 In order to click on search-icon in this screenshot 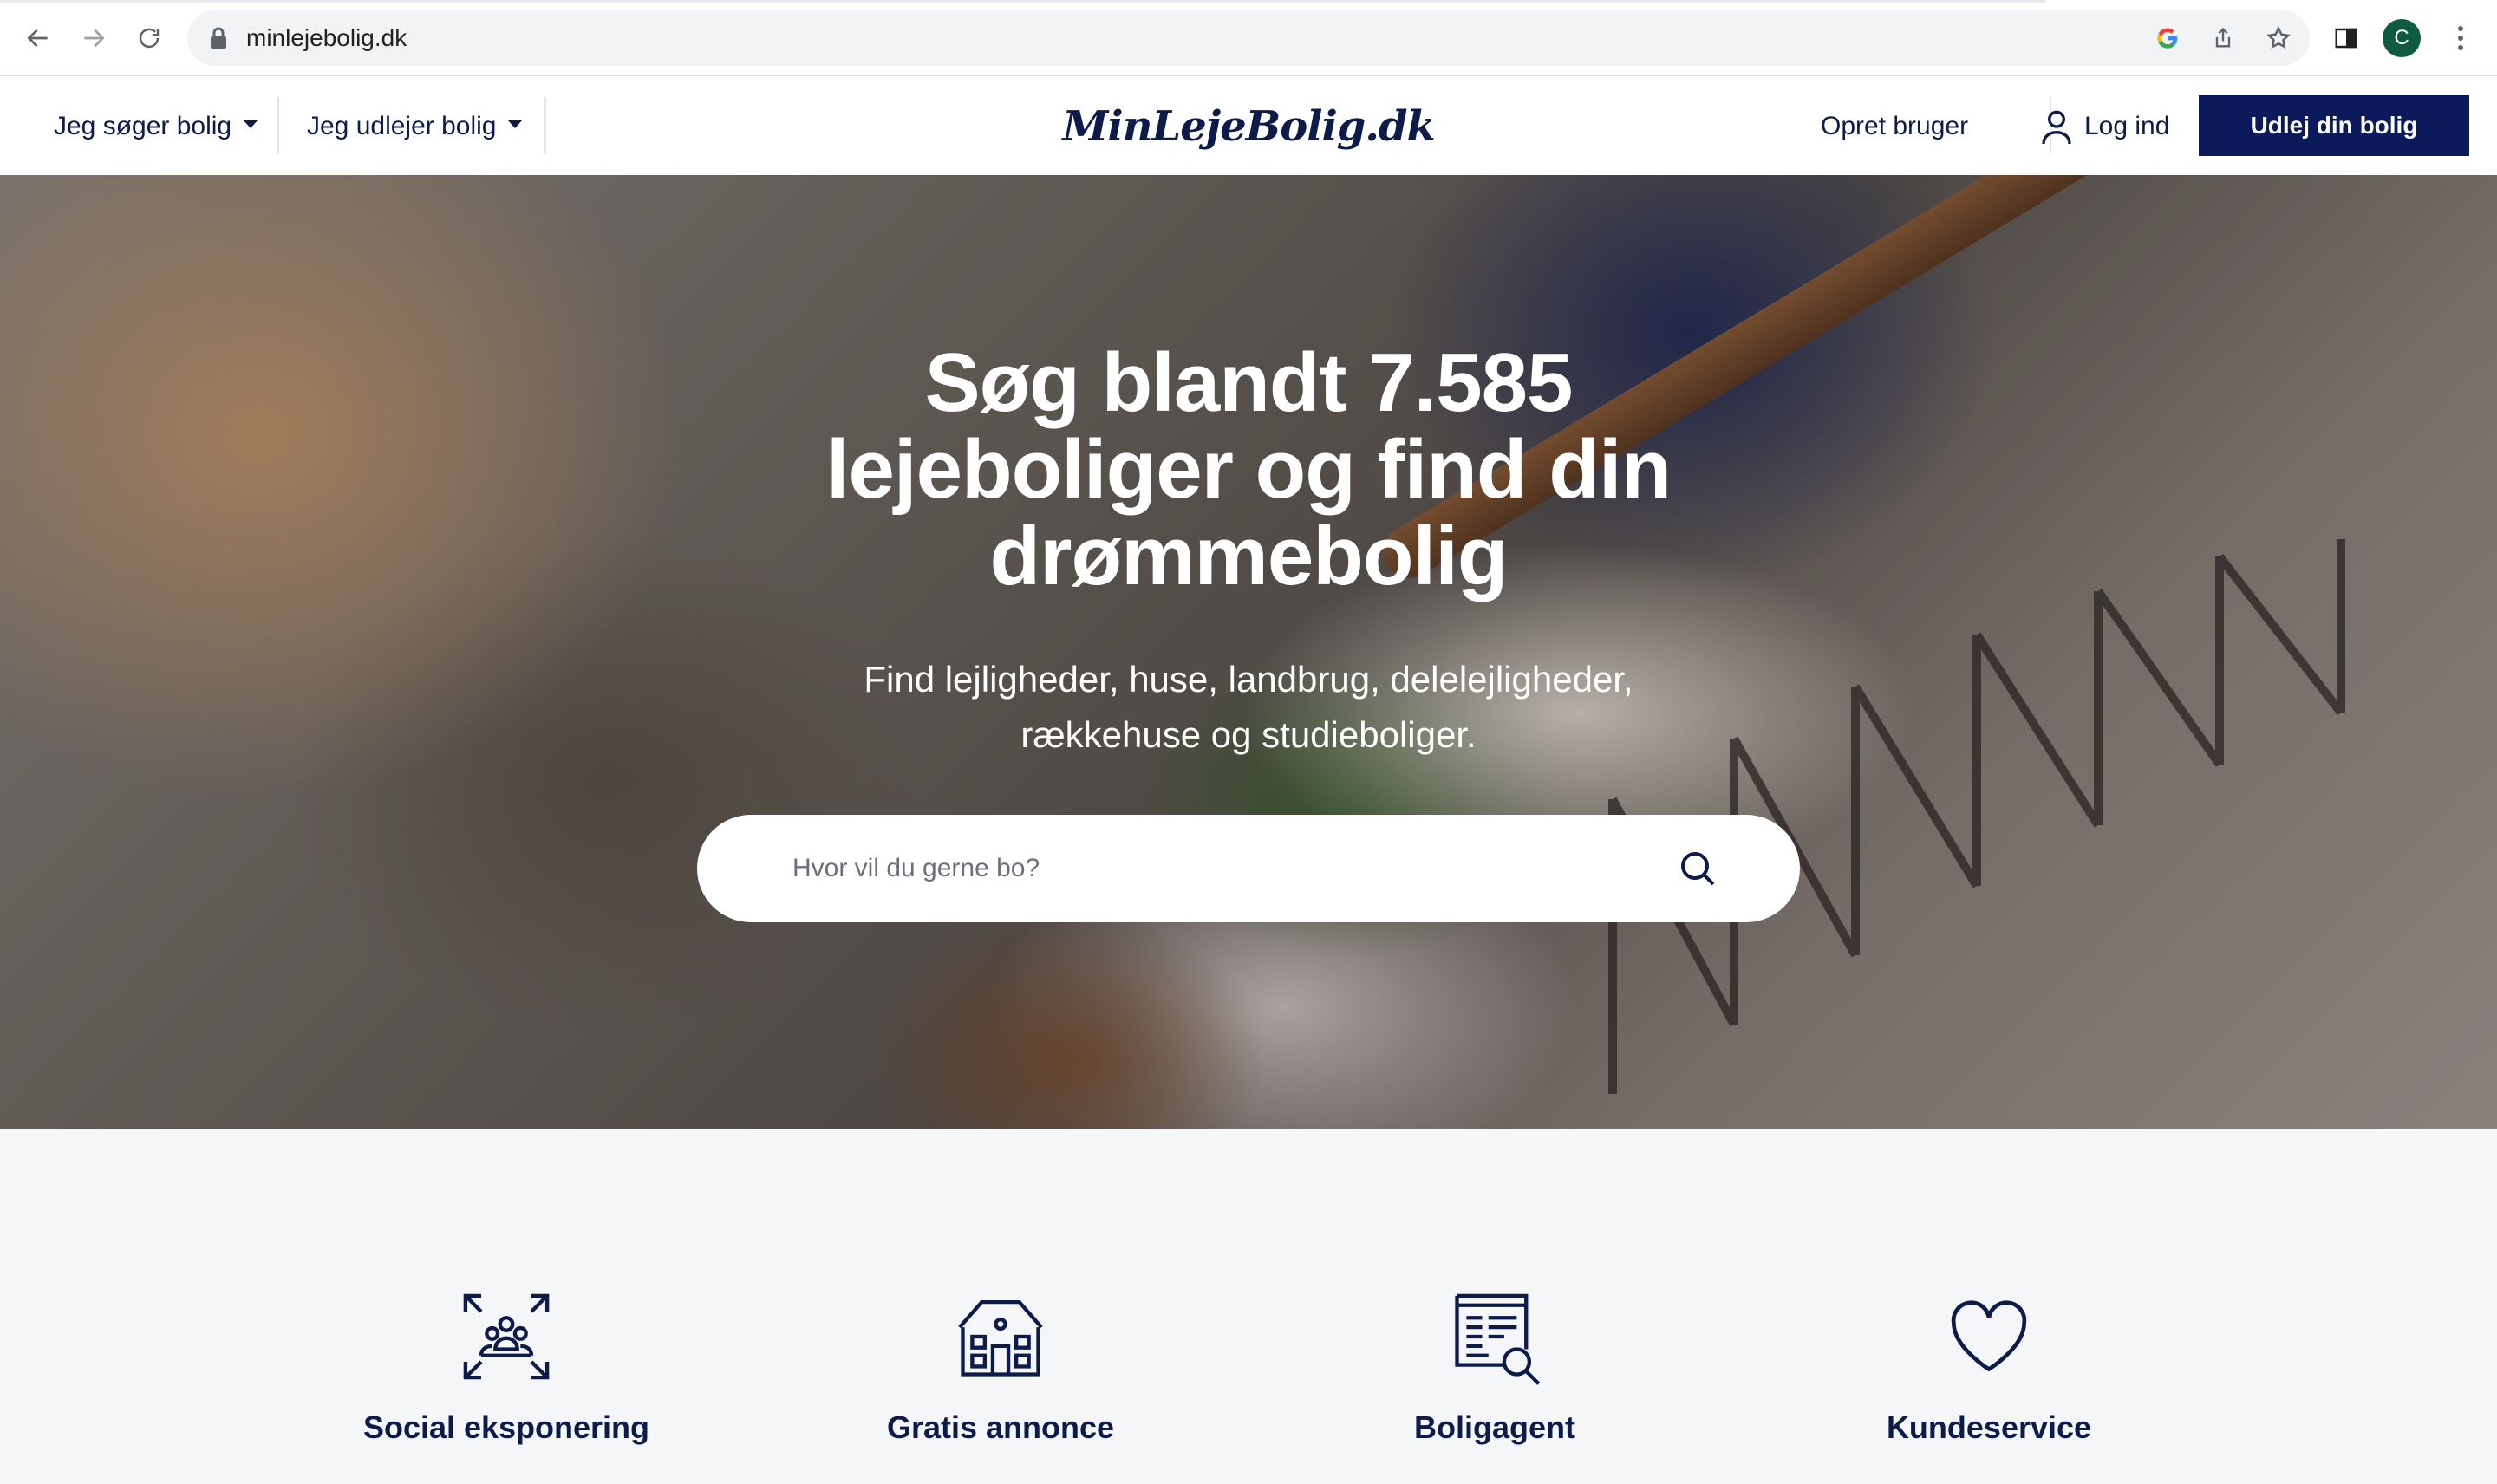, I will do `click(1698, 869)`.